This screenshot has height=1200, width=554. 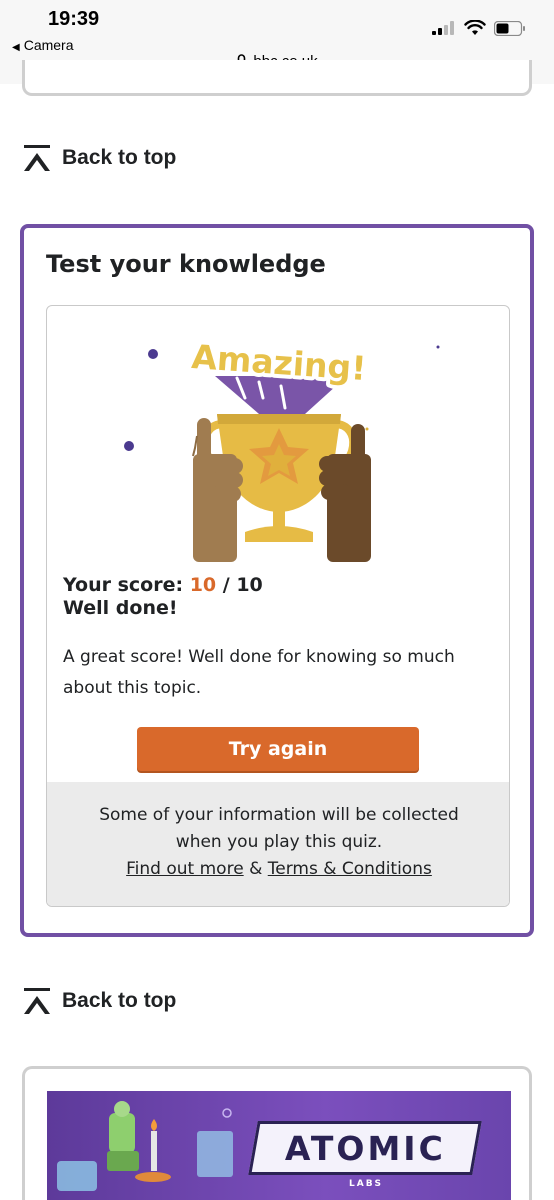 I want to click on lab-equipment-illustration, so click(x=145, y=1146).